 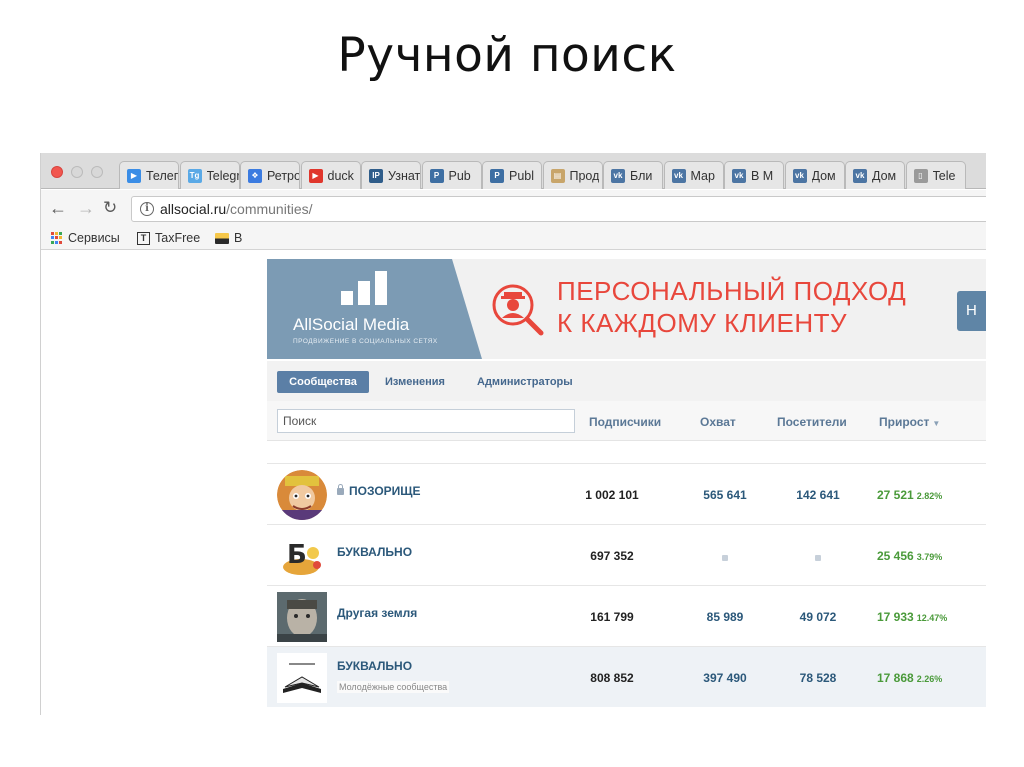 What do you see at coordinates (920, 175) in the screenshot?
I see `tab-favicon-icon: ▯` at bounding box center [920, 175].